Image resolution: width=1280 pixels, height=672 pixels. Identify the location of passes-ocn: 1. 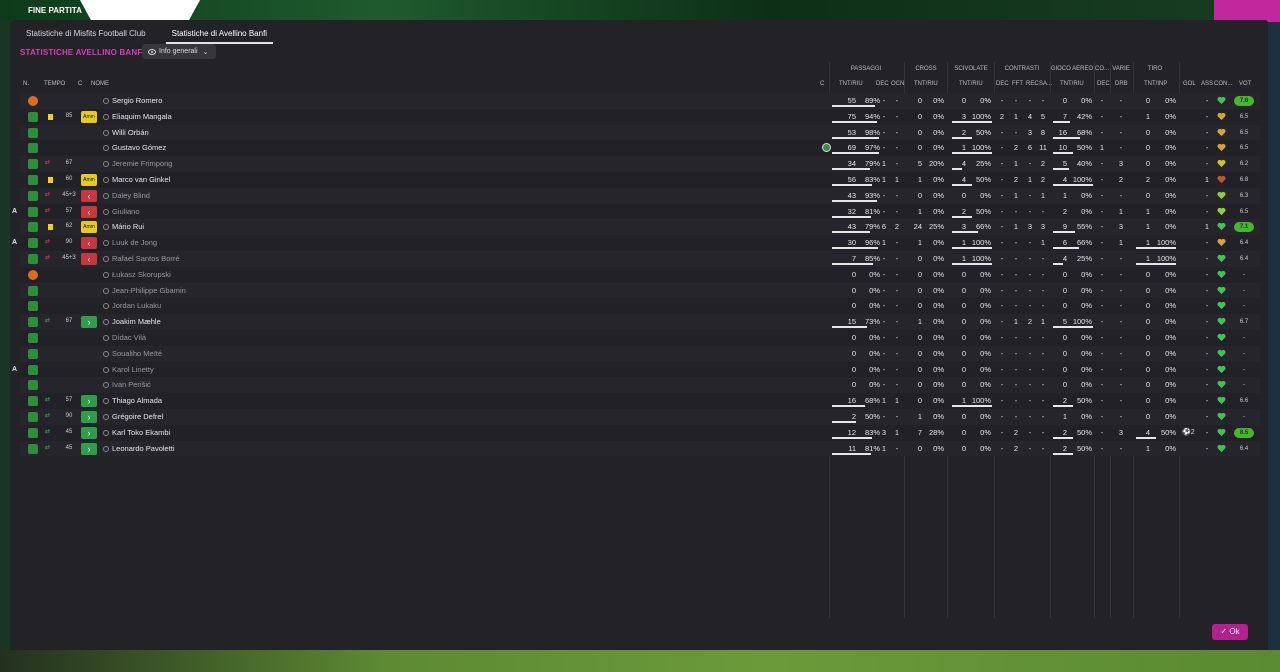
(897, 179).